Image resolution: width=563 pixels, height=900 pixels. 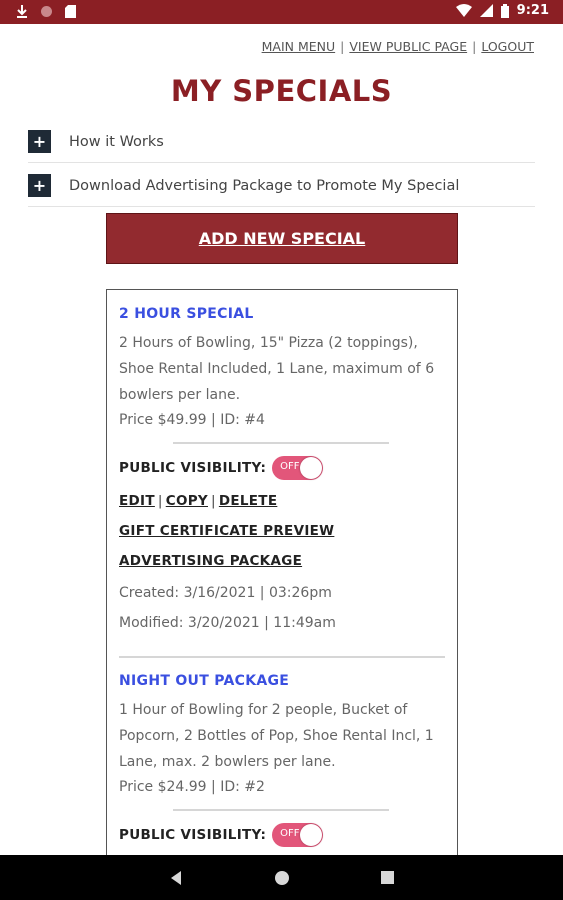 I want to click on special-title: 2 HOUR SPECIAL, so click(x=186, y=314).